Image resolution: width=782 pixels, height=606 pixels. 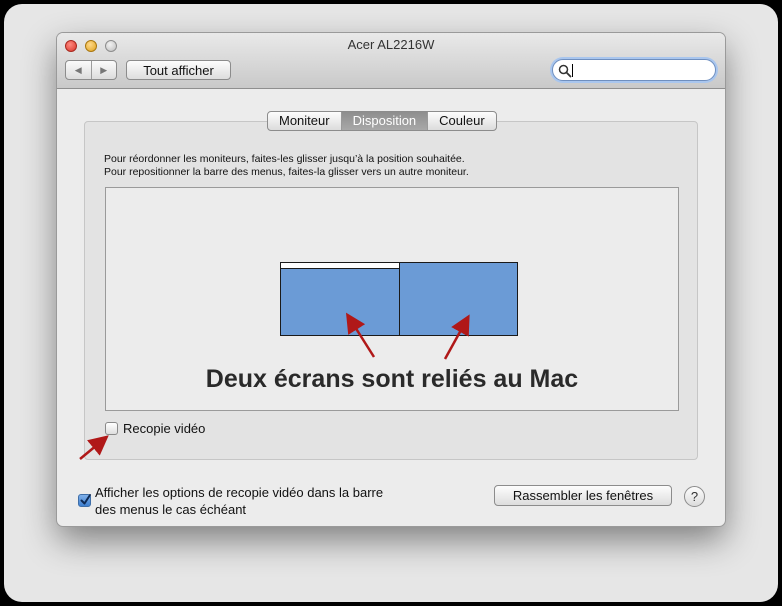 What do you see at coordinates (94, 447) in the screenshot?
I see `arrow-to-mirror-checkbox-icon` at bounding box center [94, 447].